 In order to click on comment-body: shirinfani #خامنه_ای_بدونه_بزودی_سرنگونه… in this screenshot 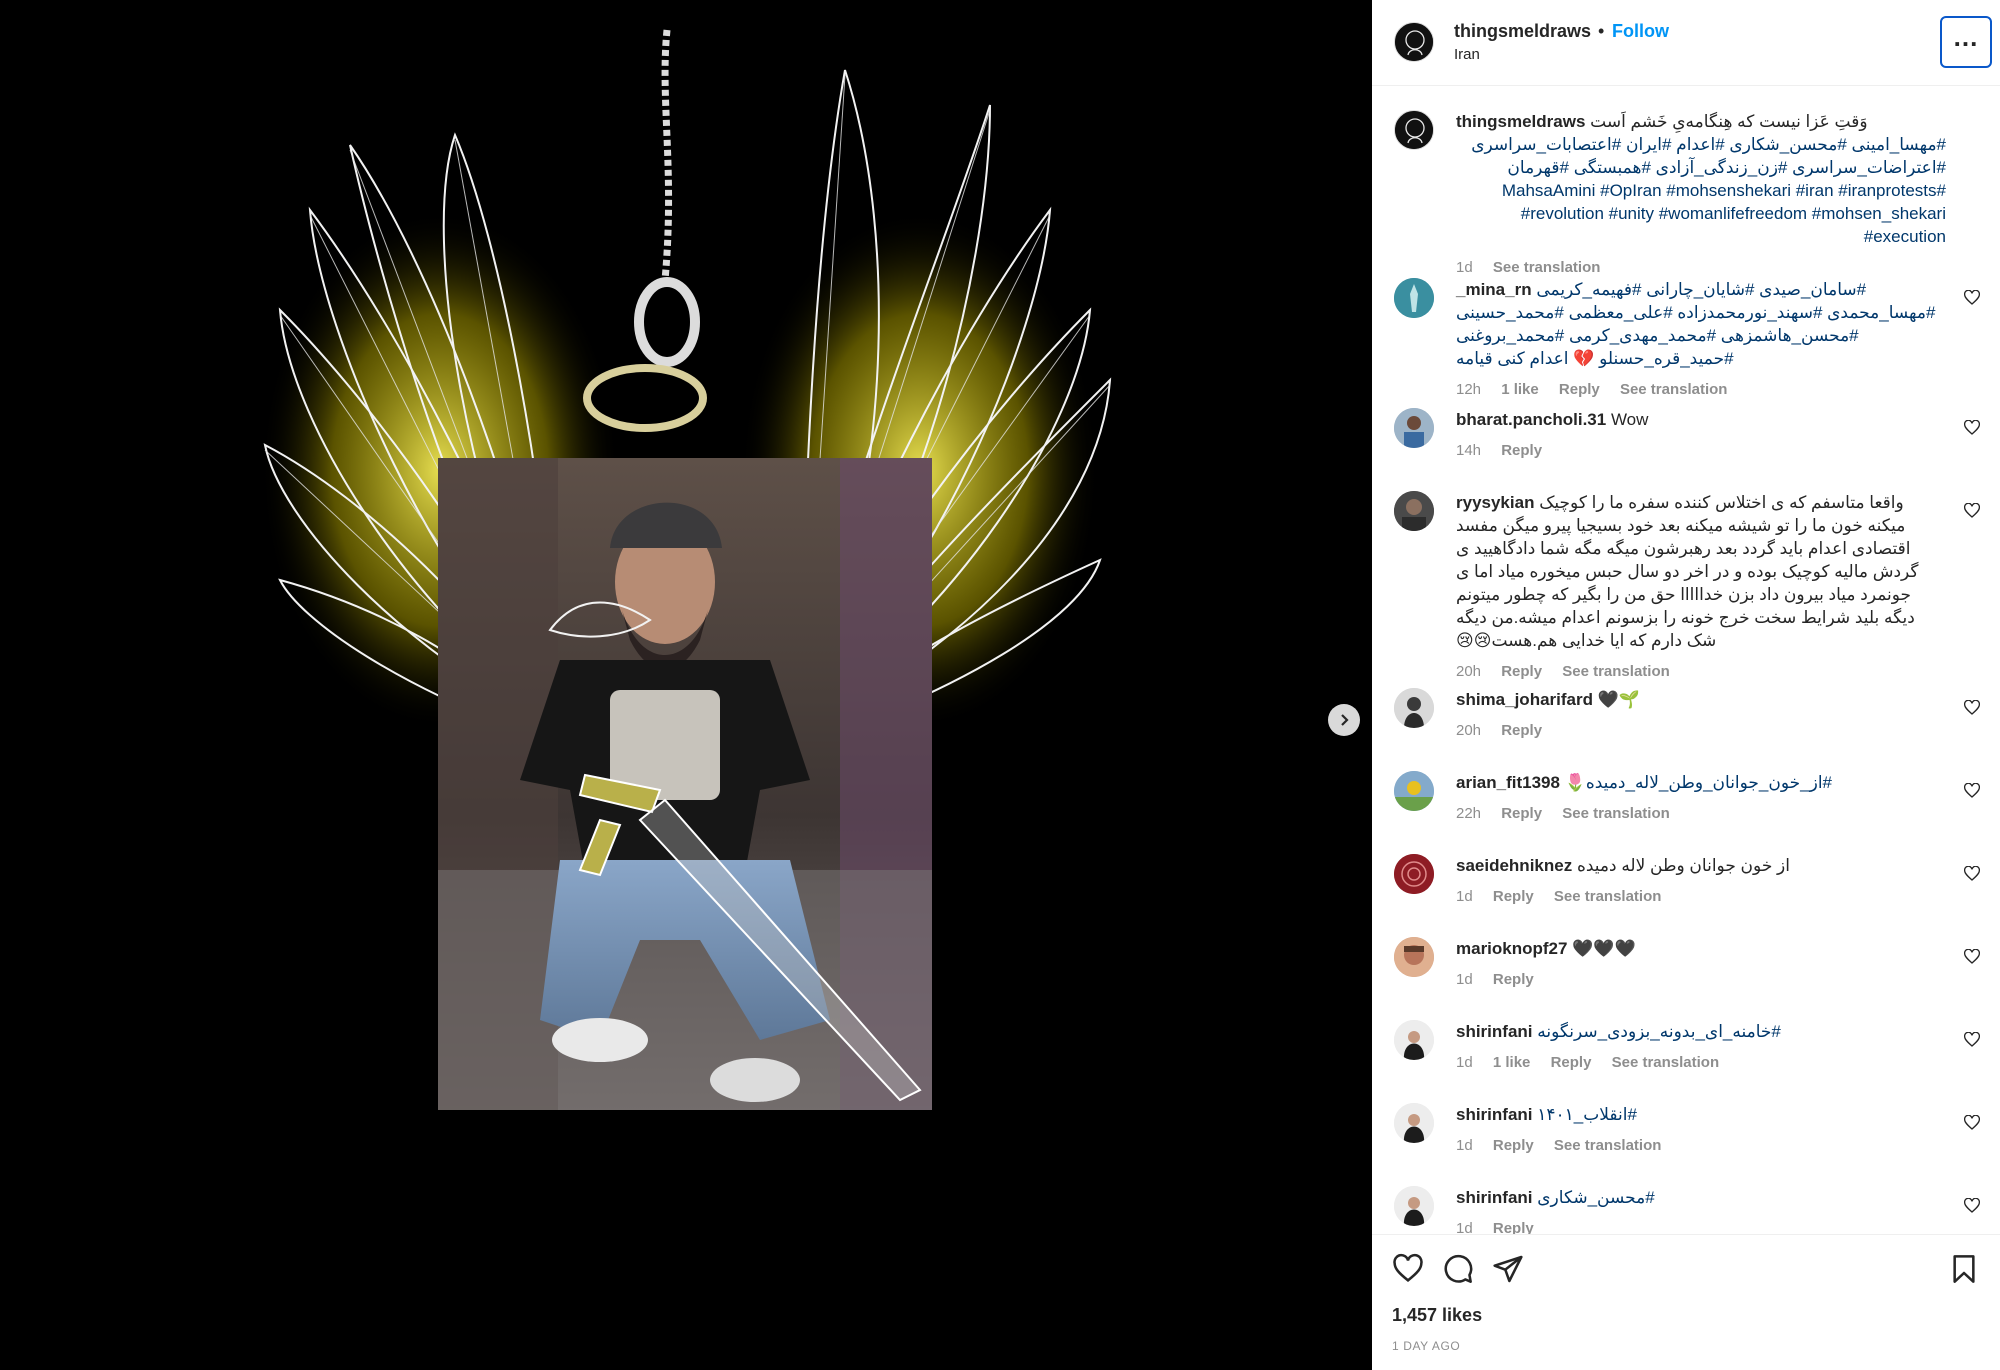, I will do `click(1701, 1047)`.